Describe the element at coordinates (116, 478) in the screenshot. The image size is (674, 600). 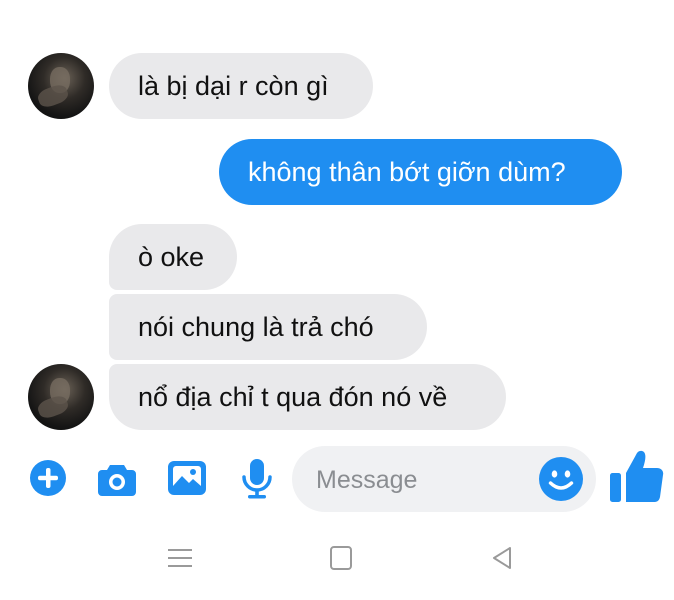
I see `camera-icon` at that location.